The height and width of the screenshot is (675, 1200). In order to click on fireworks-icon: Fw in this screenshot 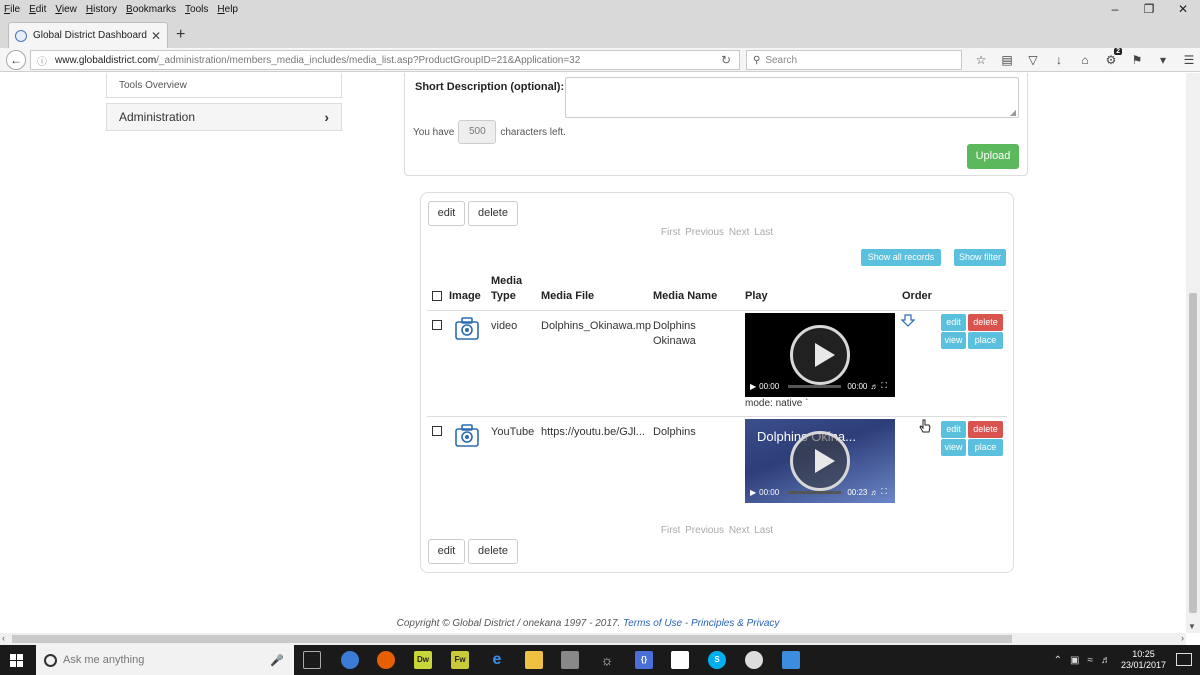, I will do `click(460, 660)`.